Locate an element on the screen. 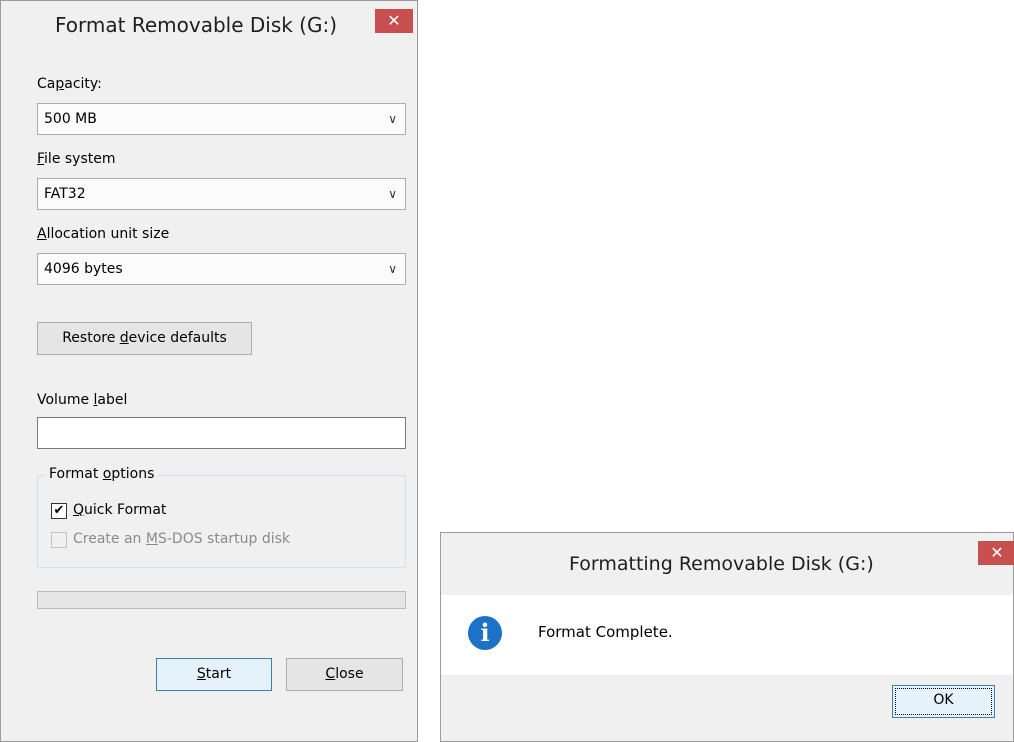 This screenshot has width=1014, height=742. volume-label-input is located at coordinates (221, 433).